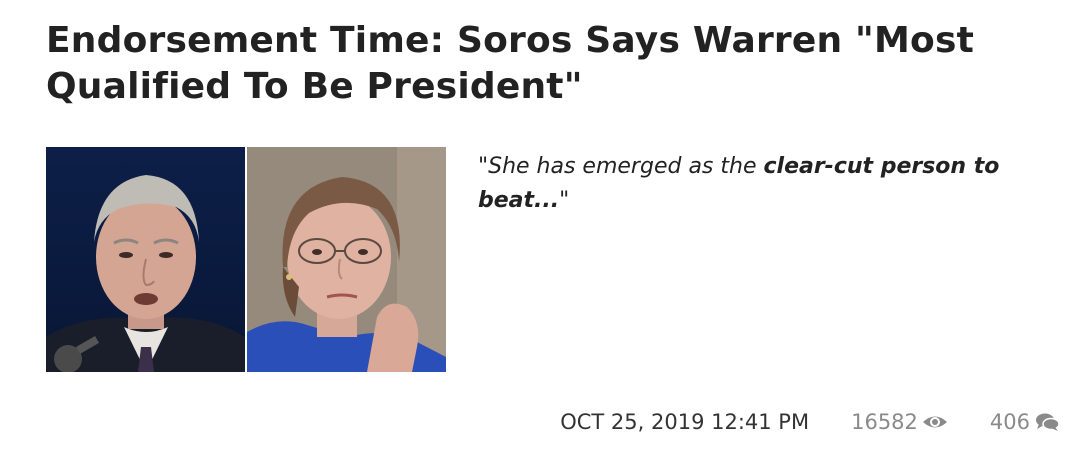 This screenshot has height=462, width=1092. Describe the element at coordinates (884, 422) in the screenshot. I see `view-count-value: 16582` at that location.